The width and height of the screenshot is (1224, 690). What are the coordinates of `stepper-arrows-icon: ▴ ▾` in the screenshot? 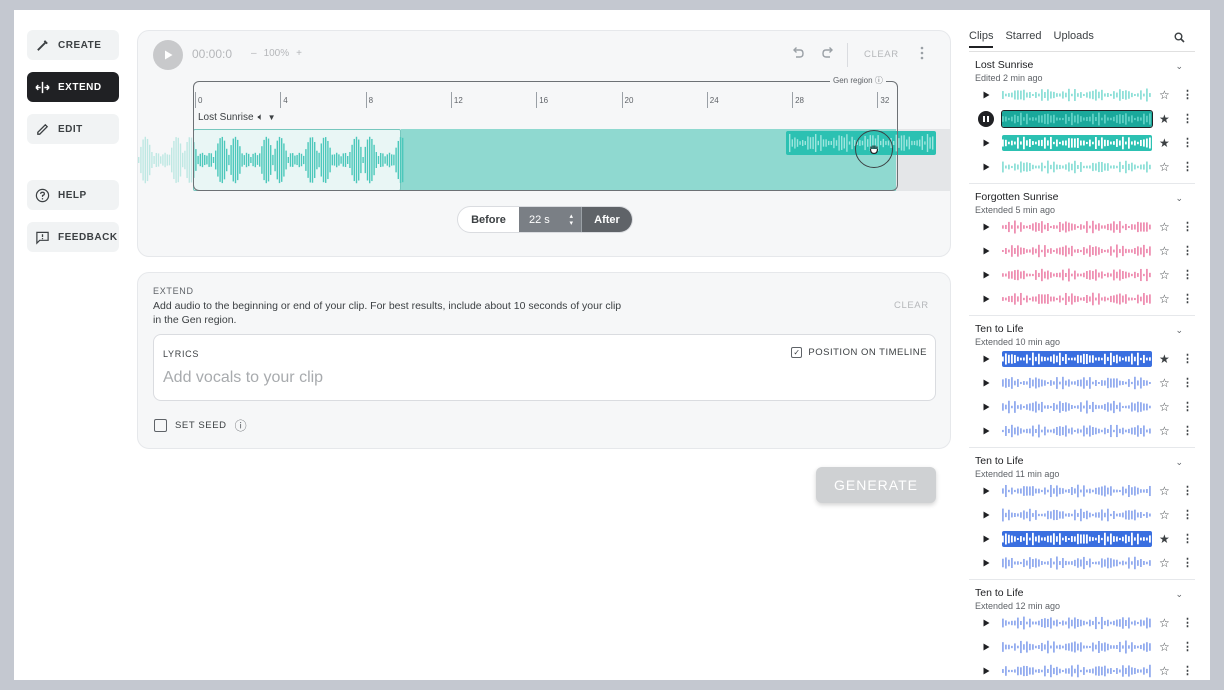 It's located at (571, 220).